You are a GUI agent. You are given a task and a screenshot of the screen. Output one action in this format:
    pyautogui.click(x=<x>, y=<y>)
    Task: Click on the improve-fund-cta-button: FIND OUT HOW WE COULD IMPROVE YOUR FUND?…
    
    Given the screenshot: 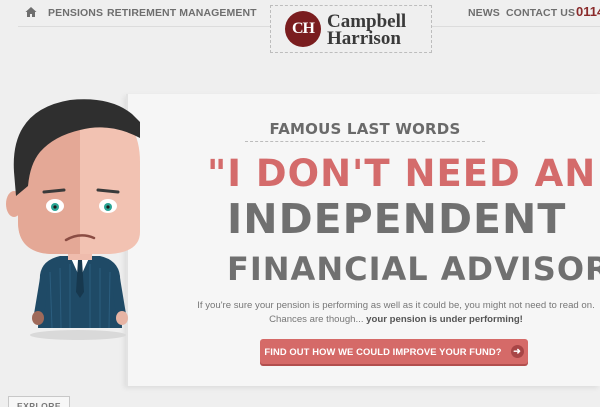 What is the action you would take?
    pyautogui.click(x=394, y=351)
    